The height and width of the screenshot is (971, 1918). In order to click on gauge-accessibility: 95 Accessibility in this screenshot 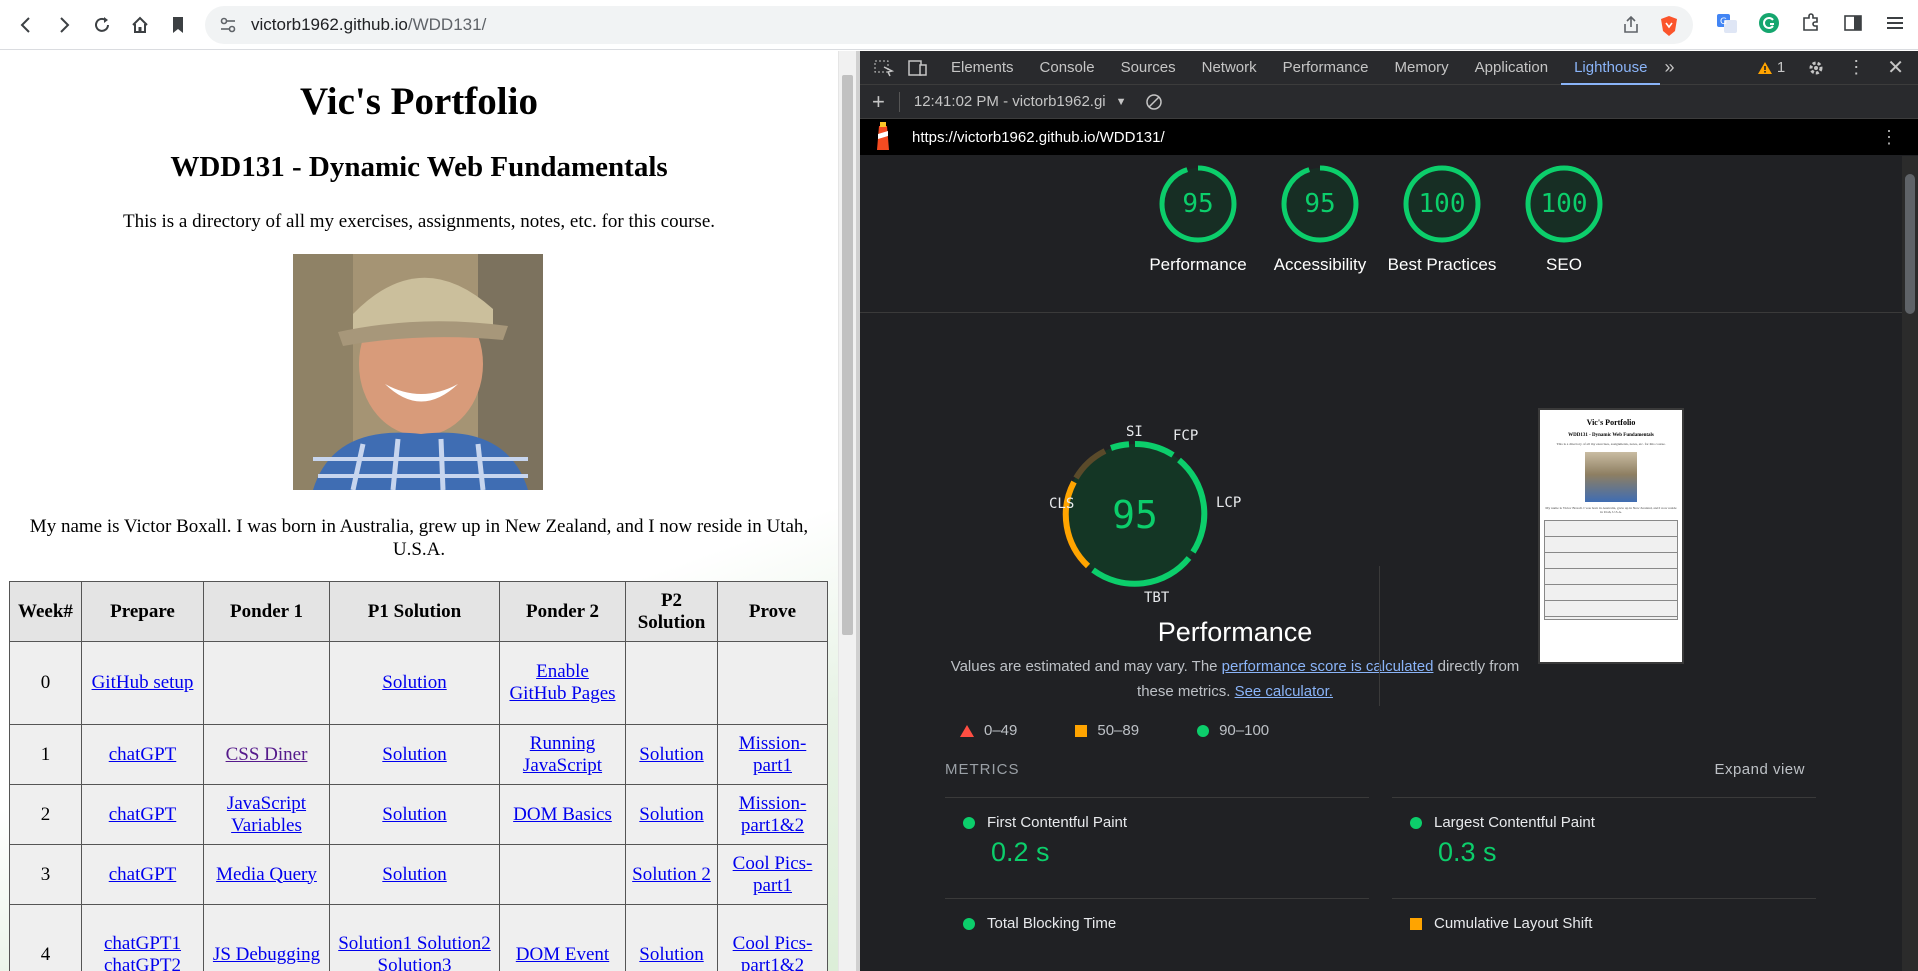, I will do `click(1320, 220)`.